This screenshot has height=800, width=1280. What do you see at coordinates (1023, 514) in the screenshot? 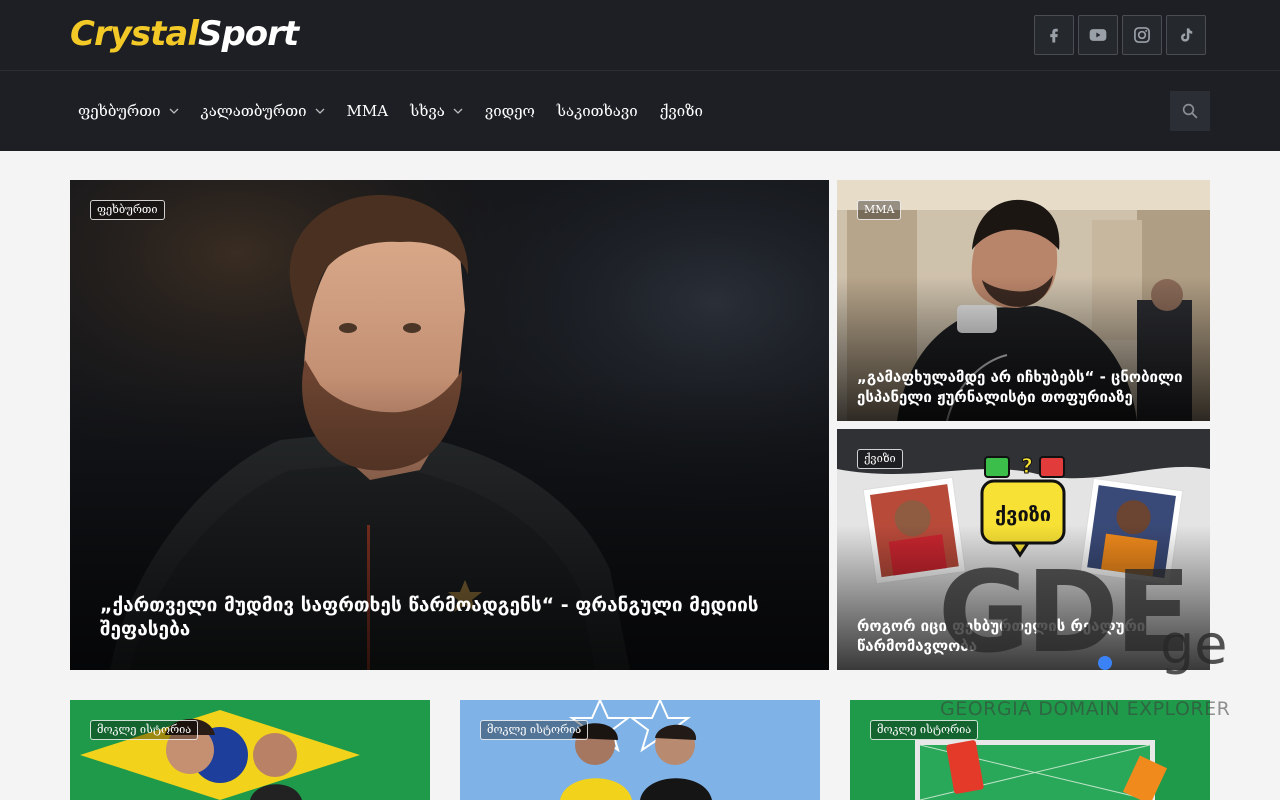
I see `quiz-image-text: ქვიზი` at bounding box center [1023, 514].